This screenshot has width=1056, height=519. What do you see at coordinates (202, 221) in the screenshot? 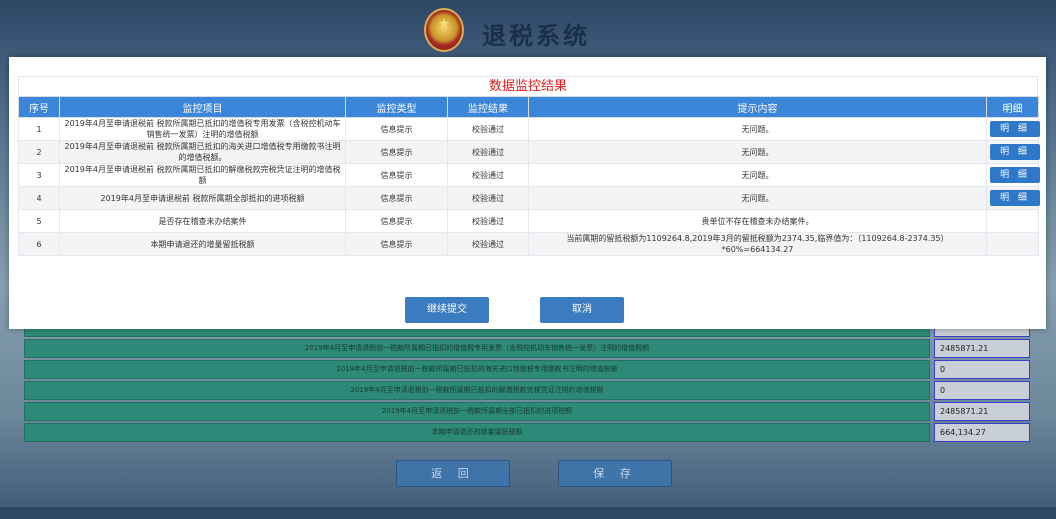
I see `row-item: 是否存在稽查未办结案件` at bounding box center [202, 221].